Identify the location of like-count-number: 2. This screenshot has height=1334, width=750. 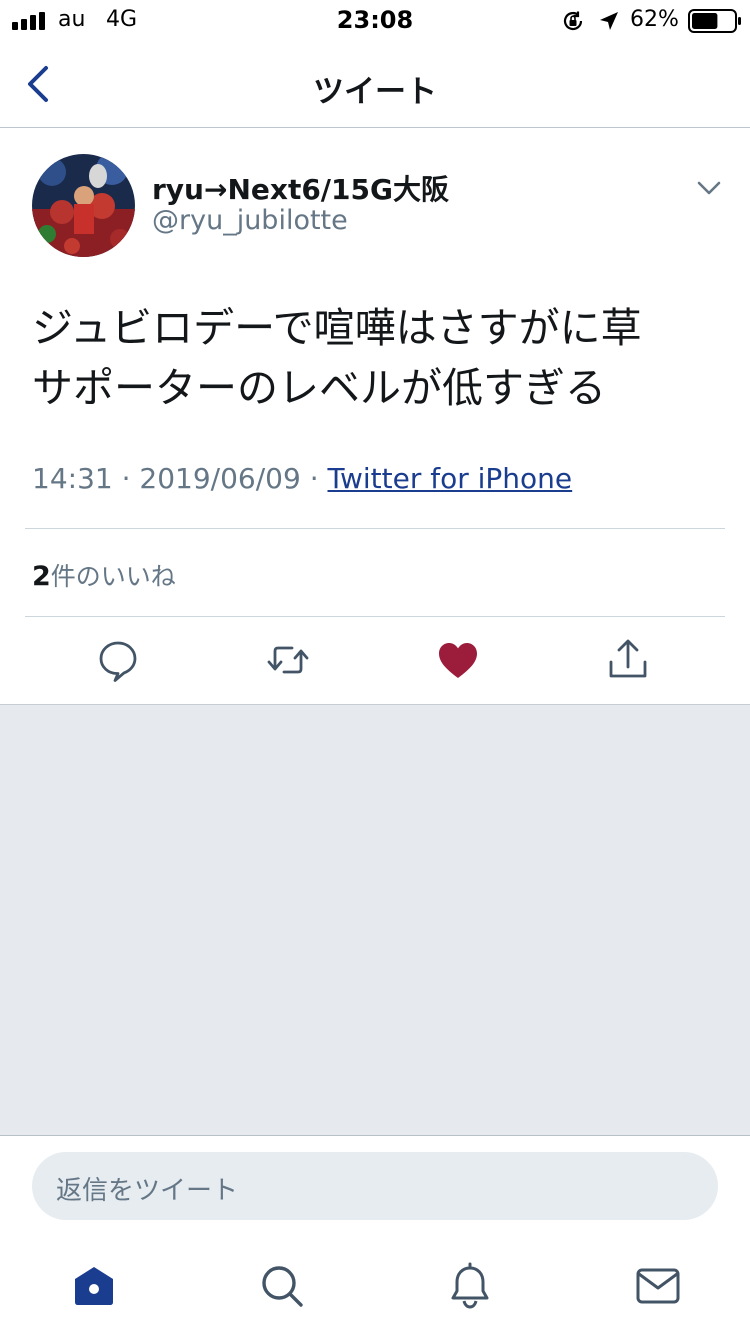
(41, 576).